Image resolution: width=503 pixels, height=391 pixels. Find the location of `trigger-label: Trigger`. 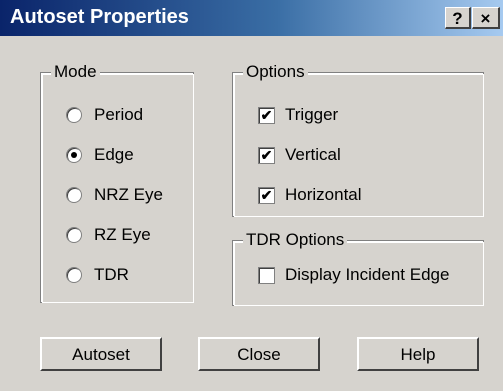

trigger-label: Trigger is located at coordinates (312, 114).